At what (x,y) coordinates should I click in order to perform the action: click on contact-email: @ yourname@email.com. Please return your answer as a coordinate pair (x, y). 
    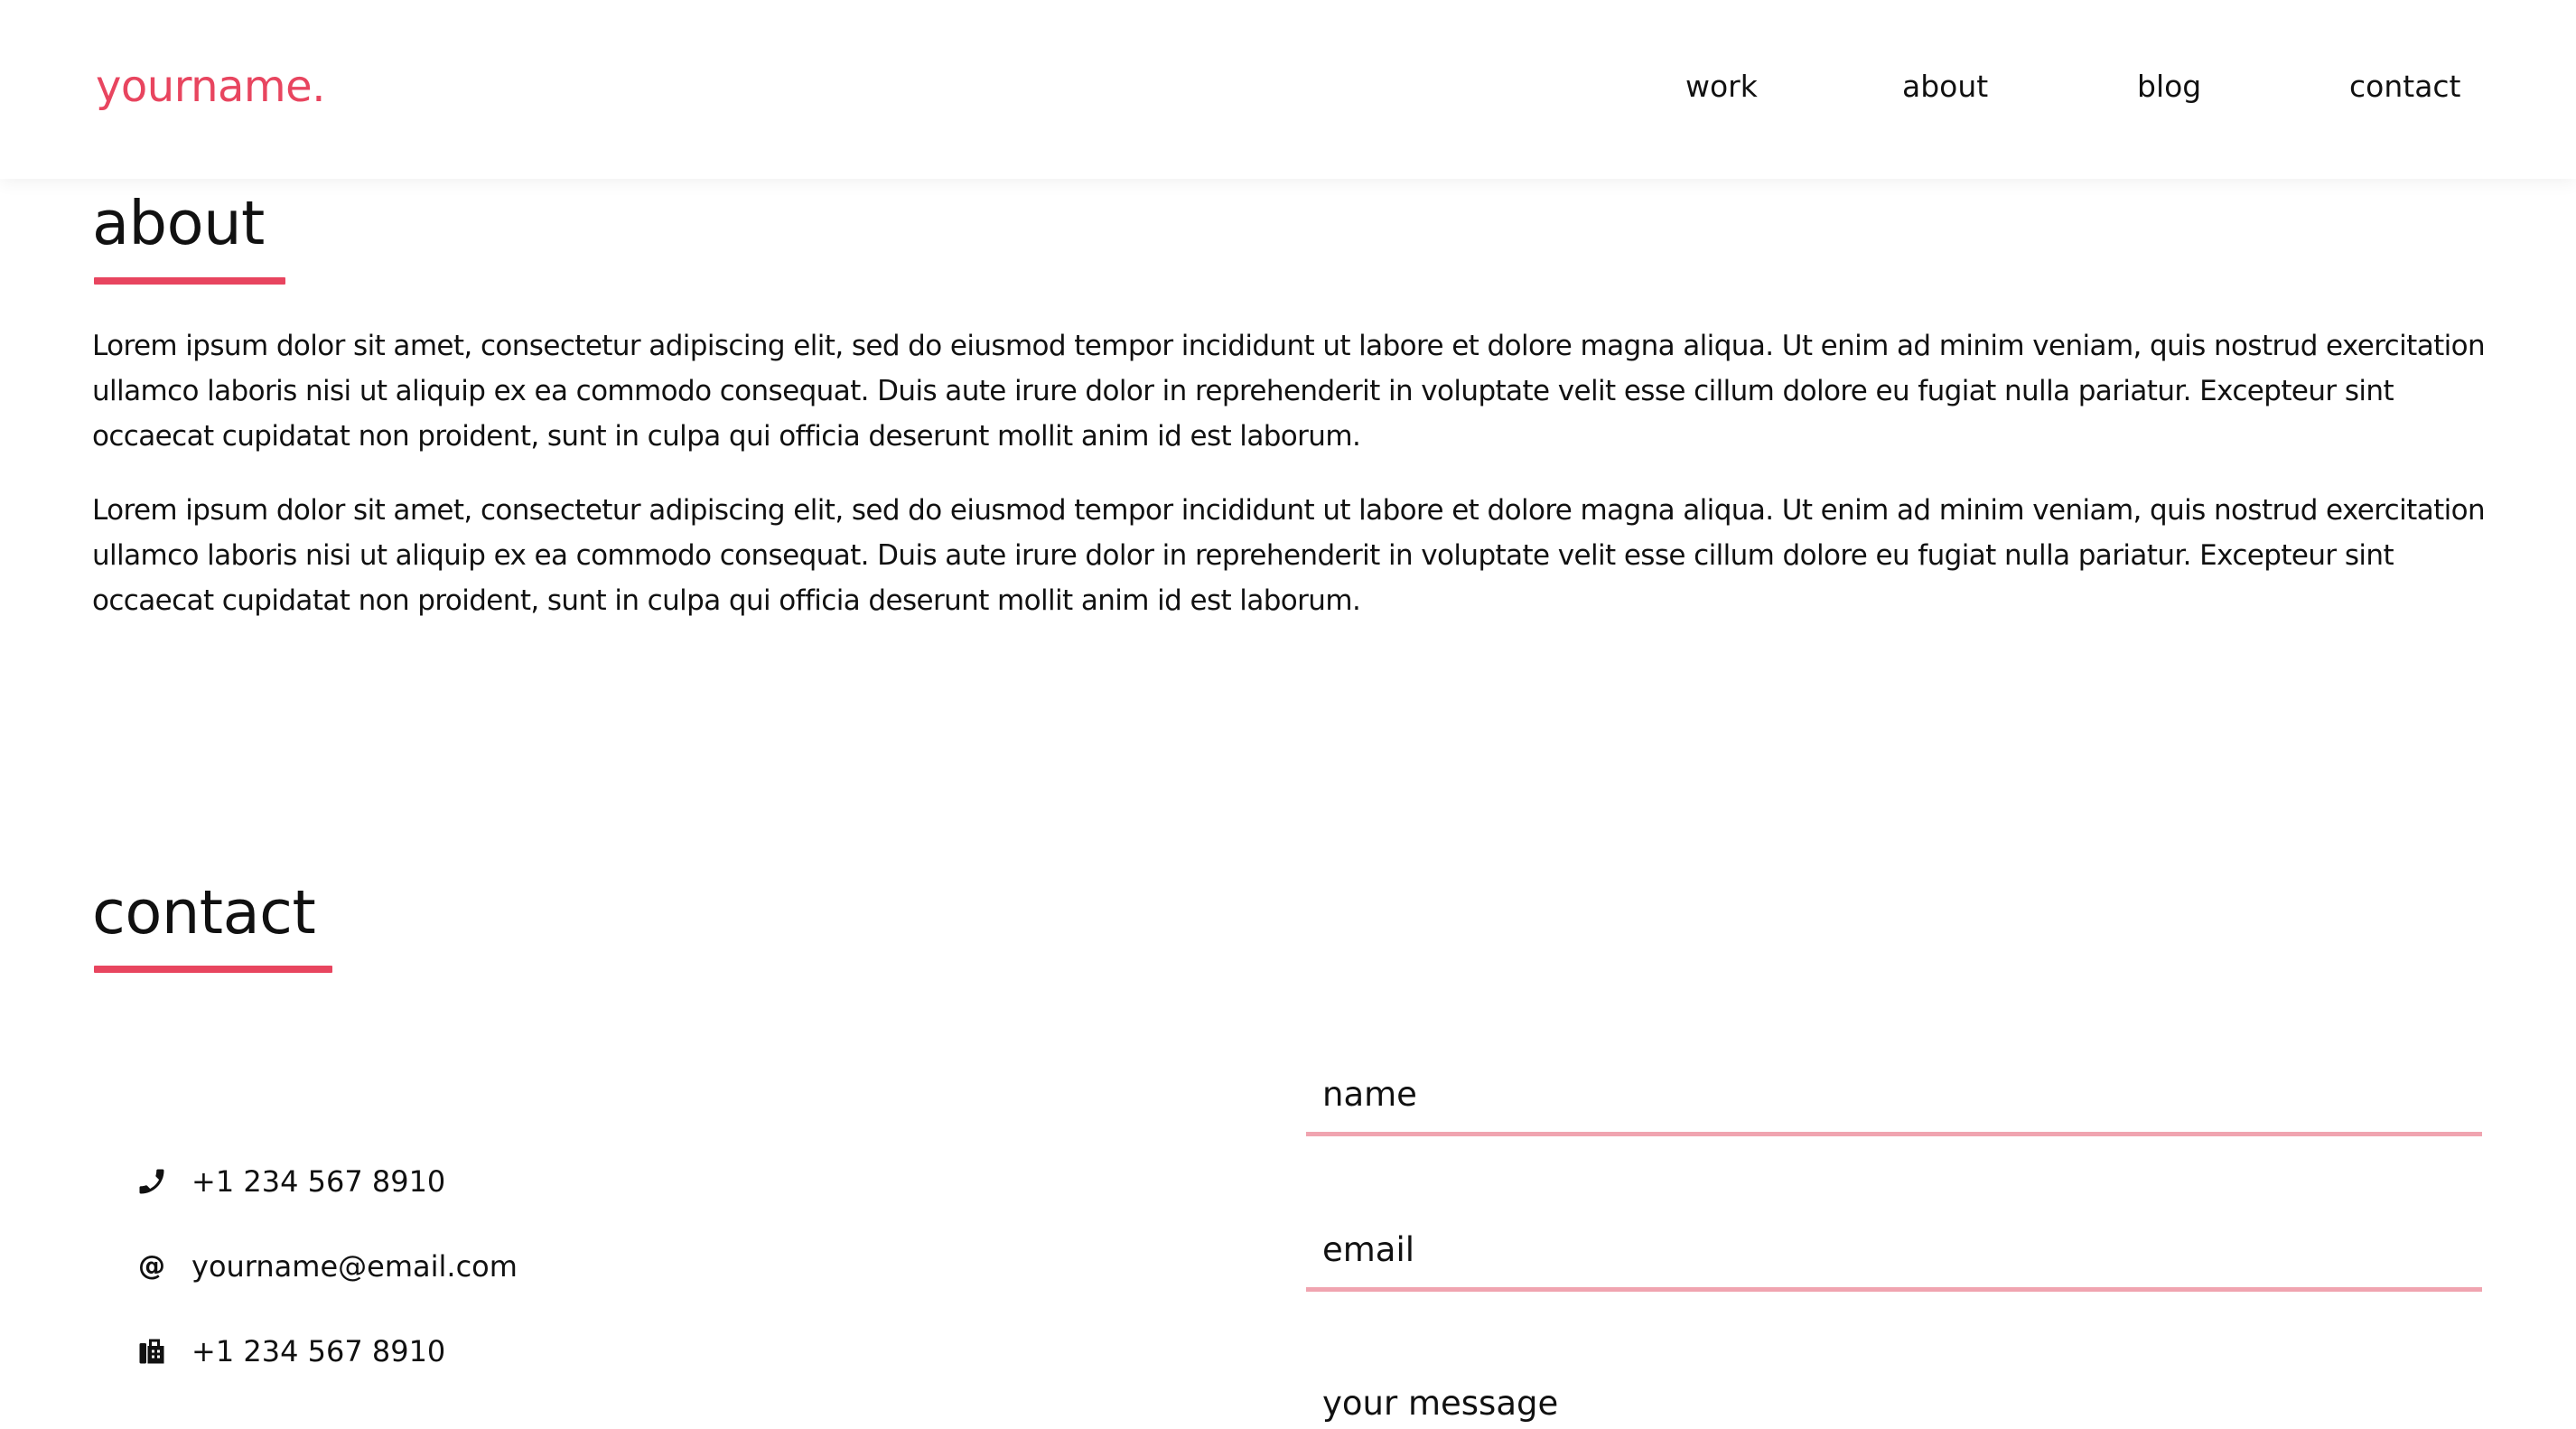
    Looking at the image, I should click on (326, 1266).